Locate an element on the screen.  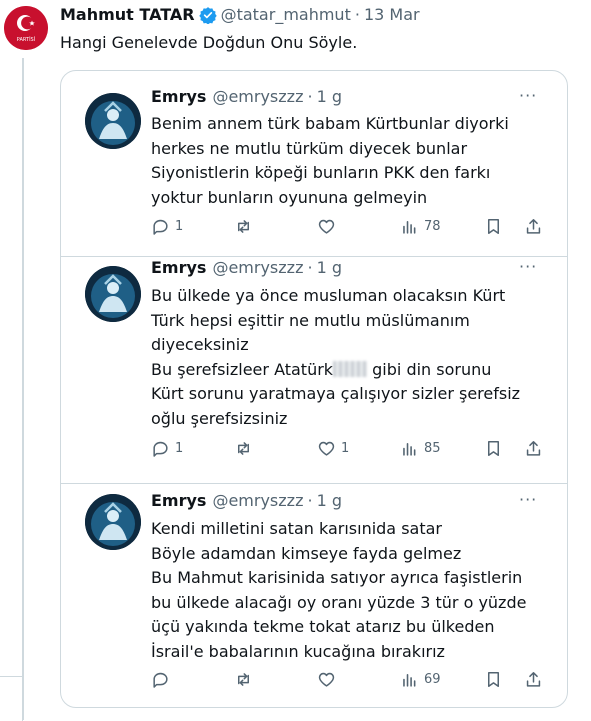
reply-line-end: gibi din sorunu is located at coordinates (429, 369).